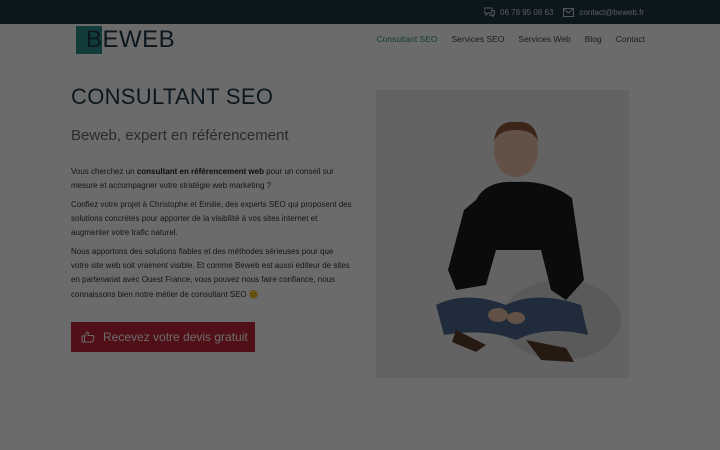 The height and width of the screenshot is (450, 720). I want to click on site-logo: BEWEB, so click(125, 40).